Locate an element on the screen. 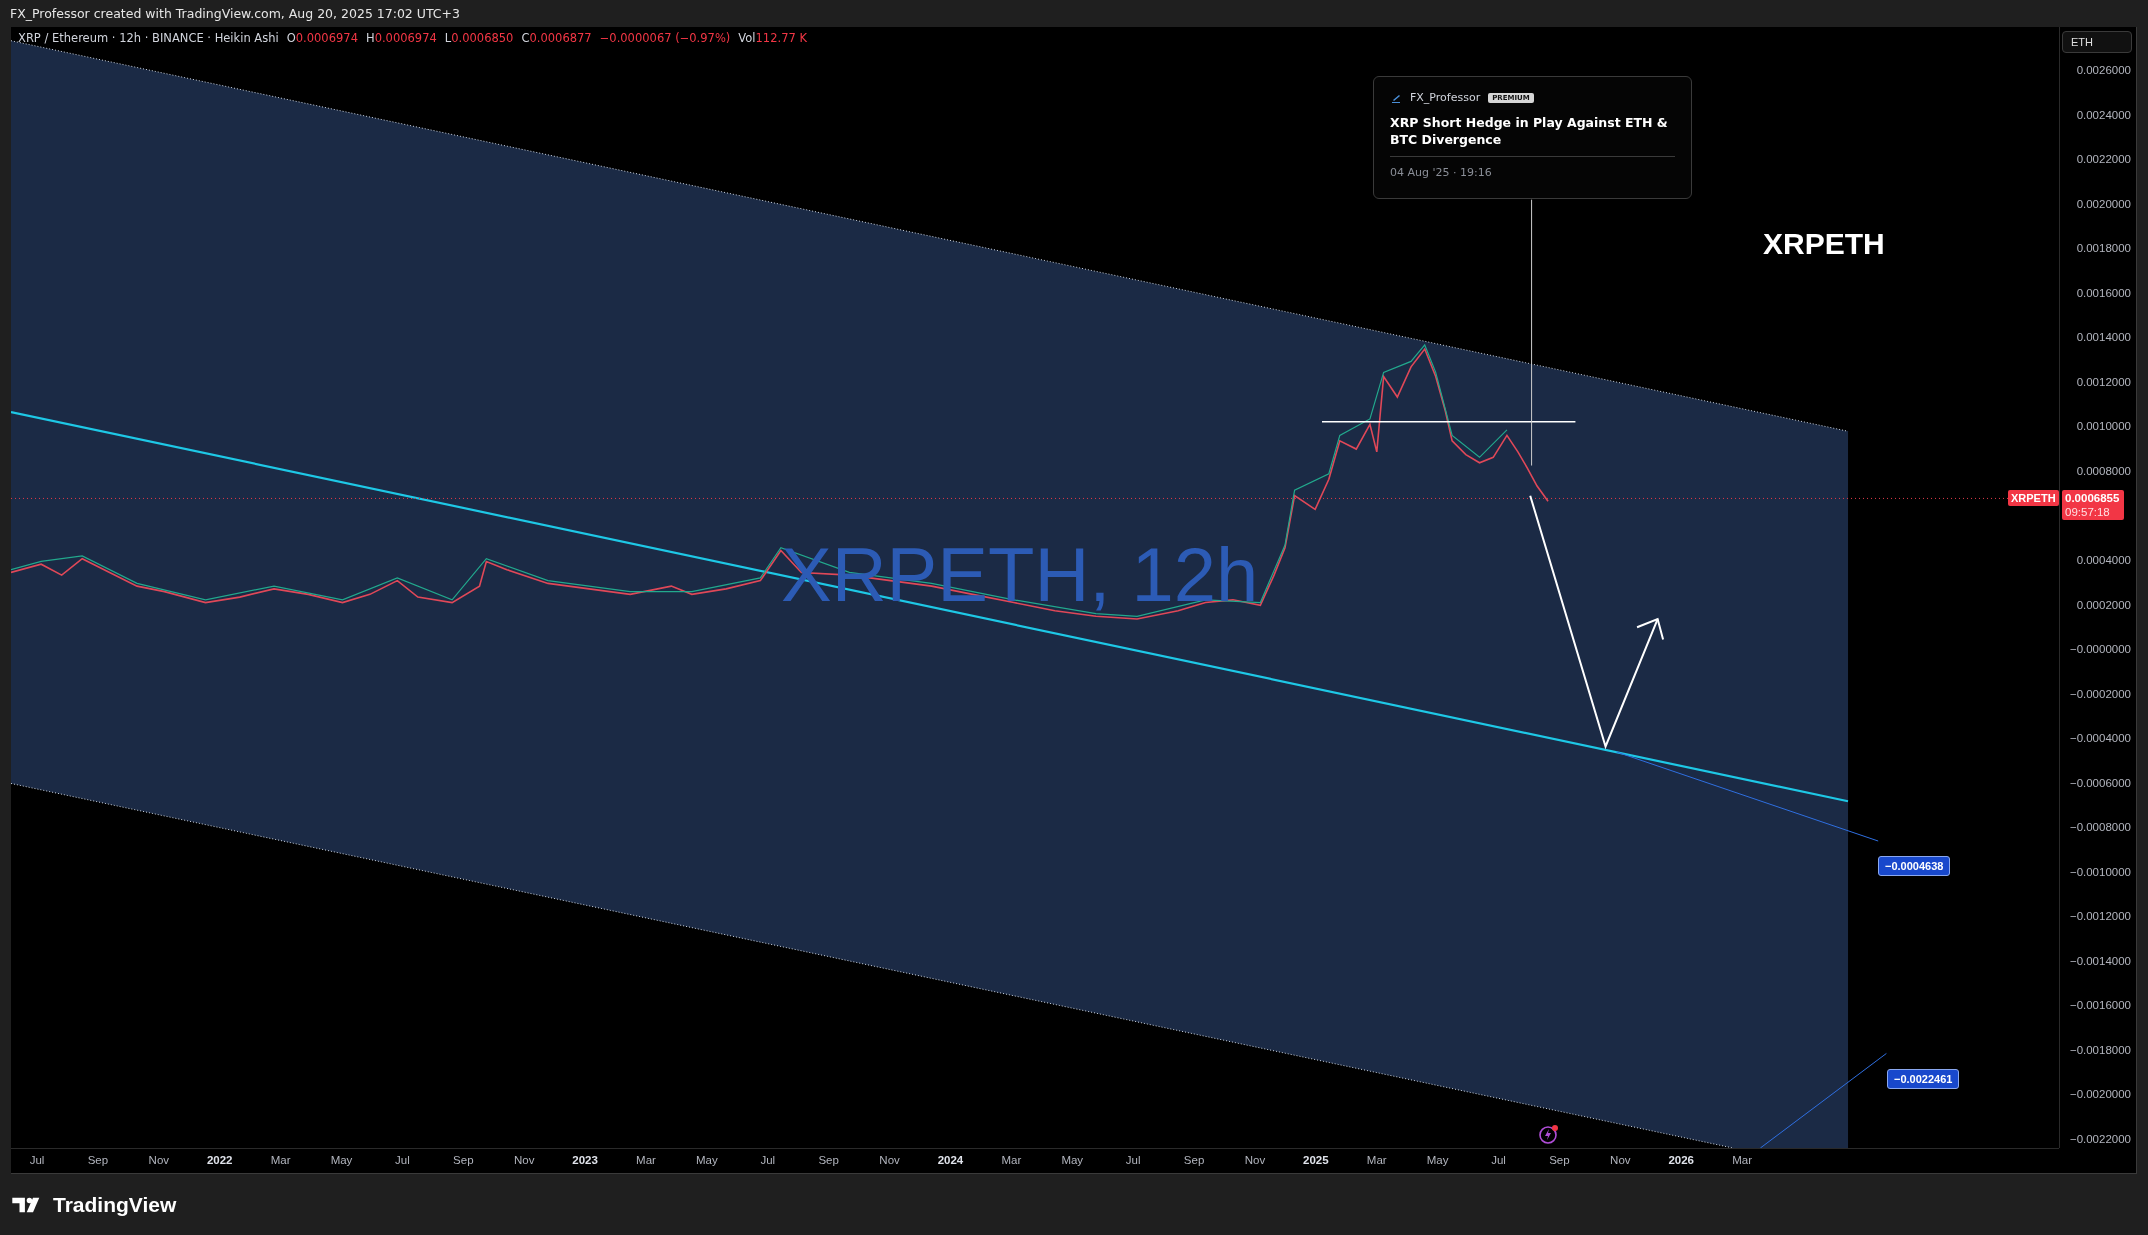 Image resolution: width=2148 pixels, height=1235 pixels. price-tick: −0.0002000 is located at coordinates (2100, 693).